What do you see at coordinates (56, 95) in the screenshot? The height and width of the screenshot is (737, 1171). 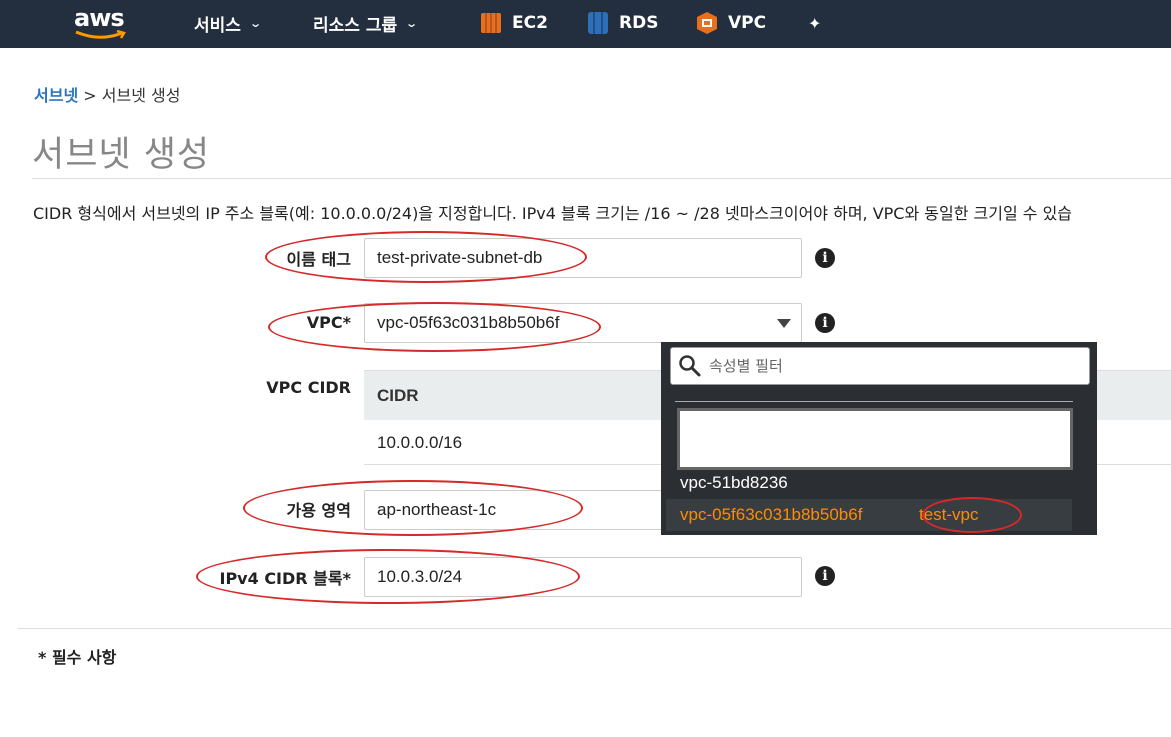 I see `breadcrumb-subnets-link: 서브넷` at bounding box center [56, 95].